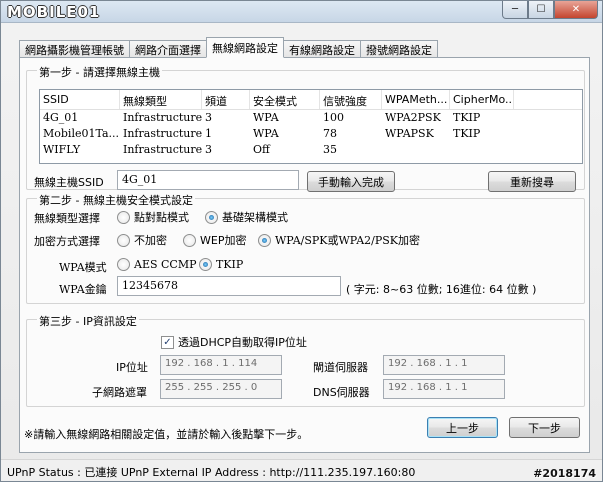  What do you see at coordinates (348, 240) in the screenshot?
I see `radio-wpa-psk-label: WPA/SPK或WPA2/PSK加密` at bounding box center [348, 240].